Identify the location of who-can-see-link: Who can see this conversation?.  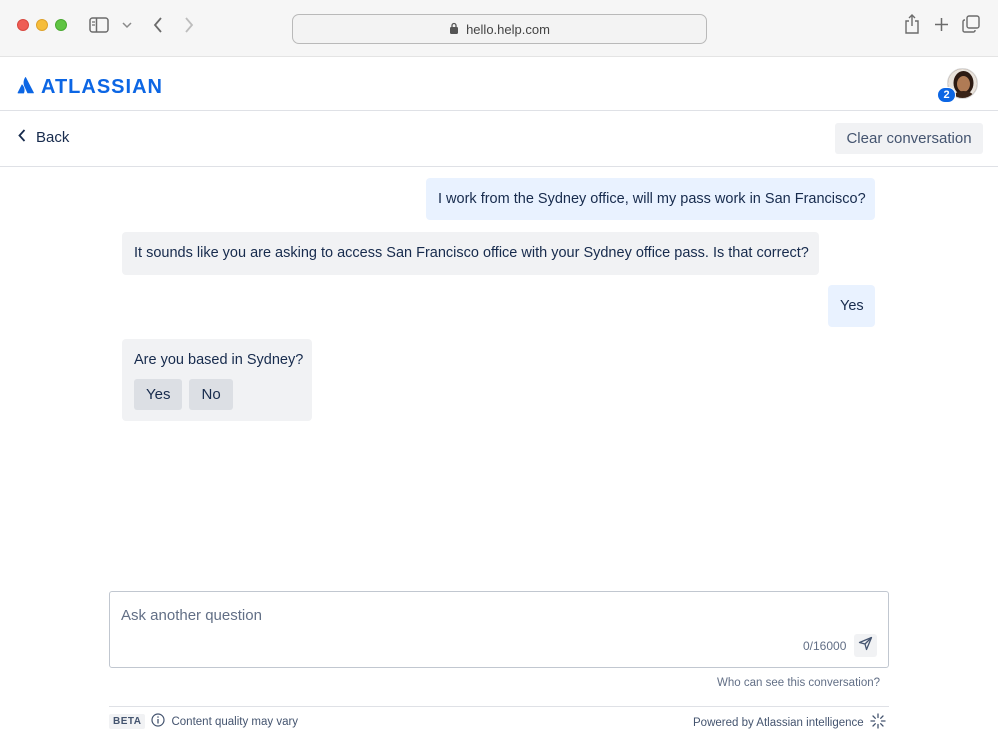
(798, 683).